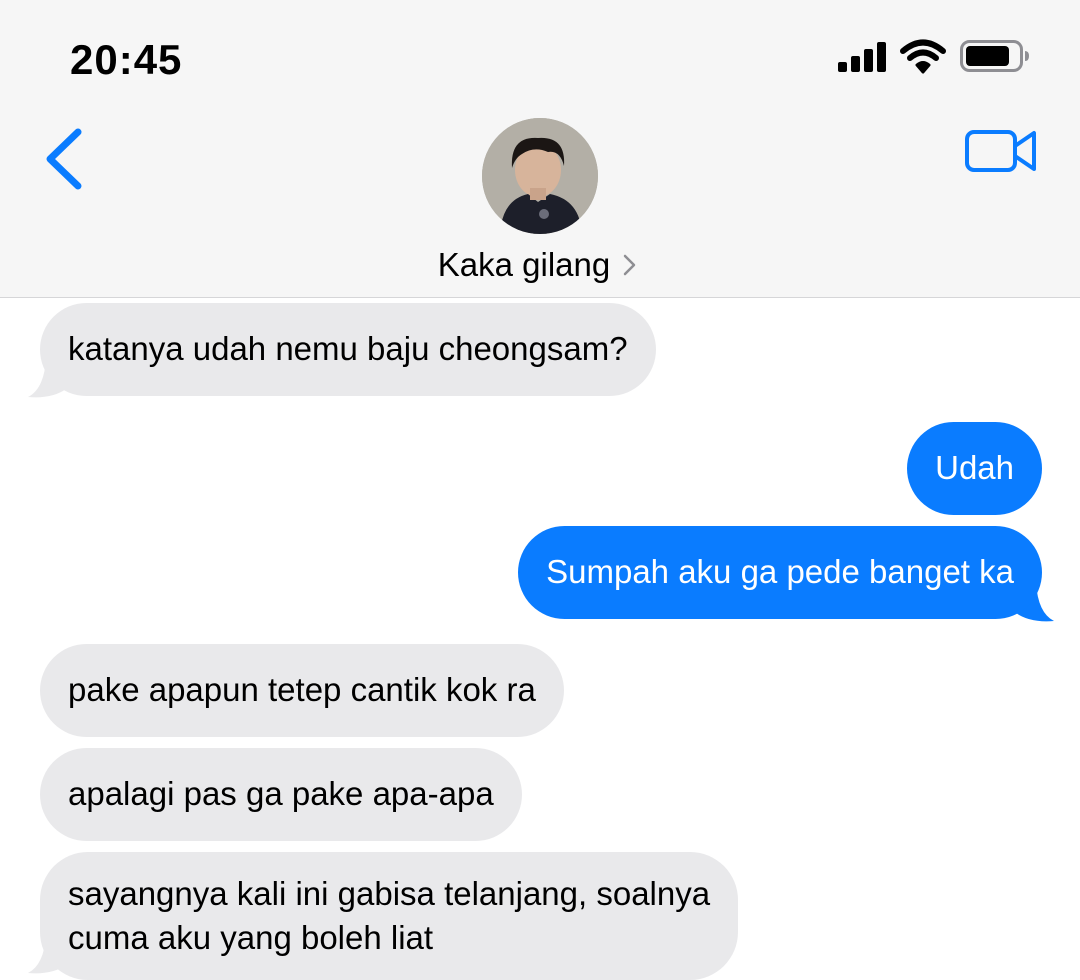  I want to click on message-bubble-incoming: apalagi pas ga pake apa-apa, so click(281, 794).